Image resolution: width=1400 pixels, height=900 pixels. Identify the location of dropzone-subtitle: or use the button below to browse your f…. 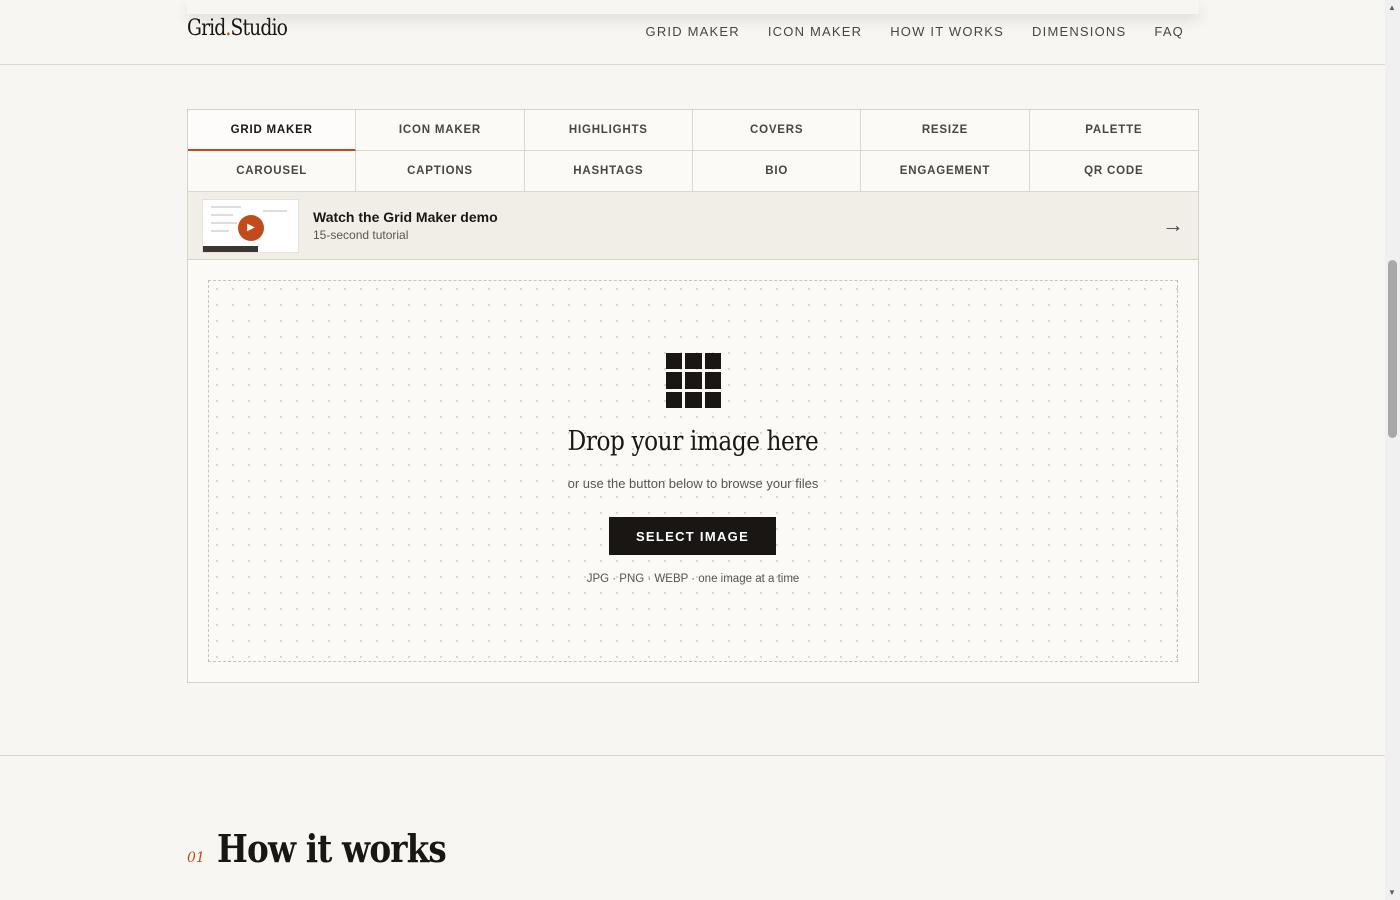
(693, 483).